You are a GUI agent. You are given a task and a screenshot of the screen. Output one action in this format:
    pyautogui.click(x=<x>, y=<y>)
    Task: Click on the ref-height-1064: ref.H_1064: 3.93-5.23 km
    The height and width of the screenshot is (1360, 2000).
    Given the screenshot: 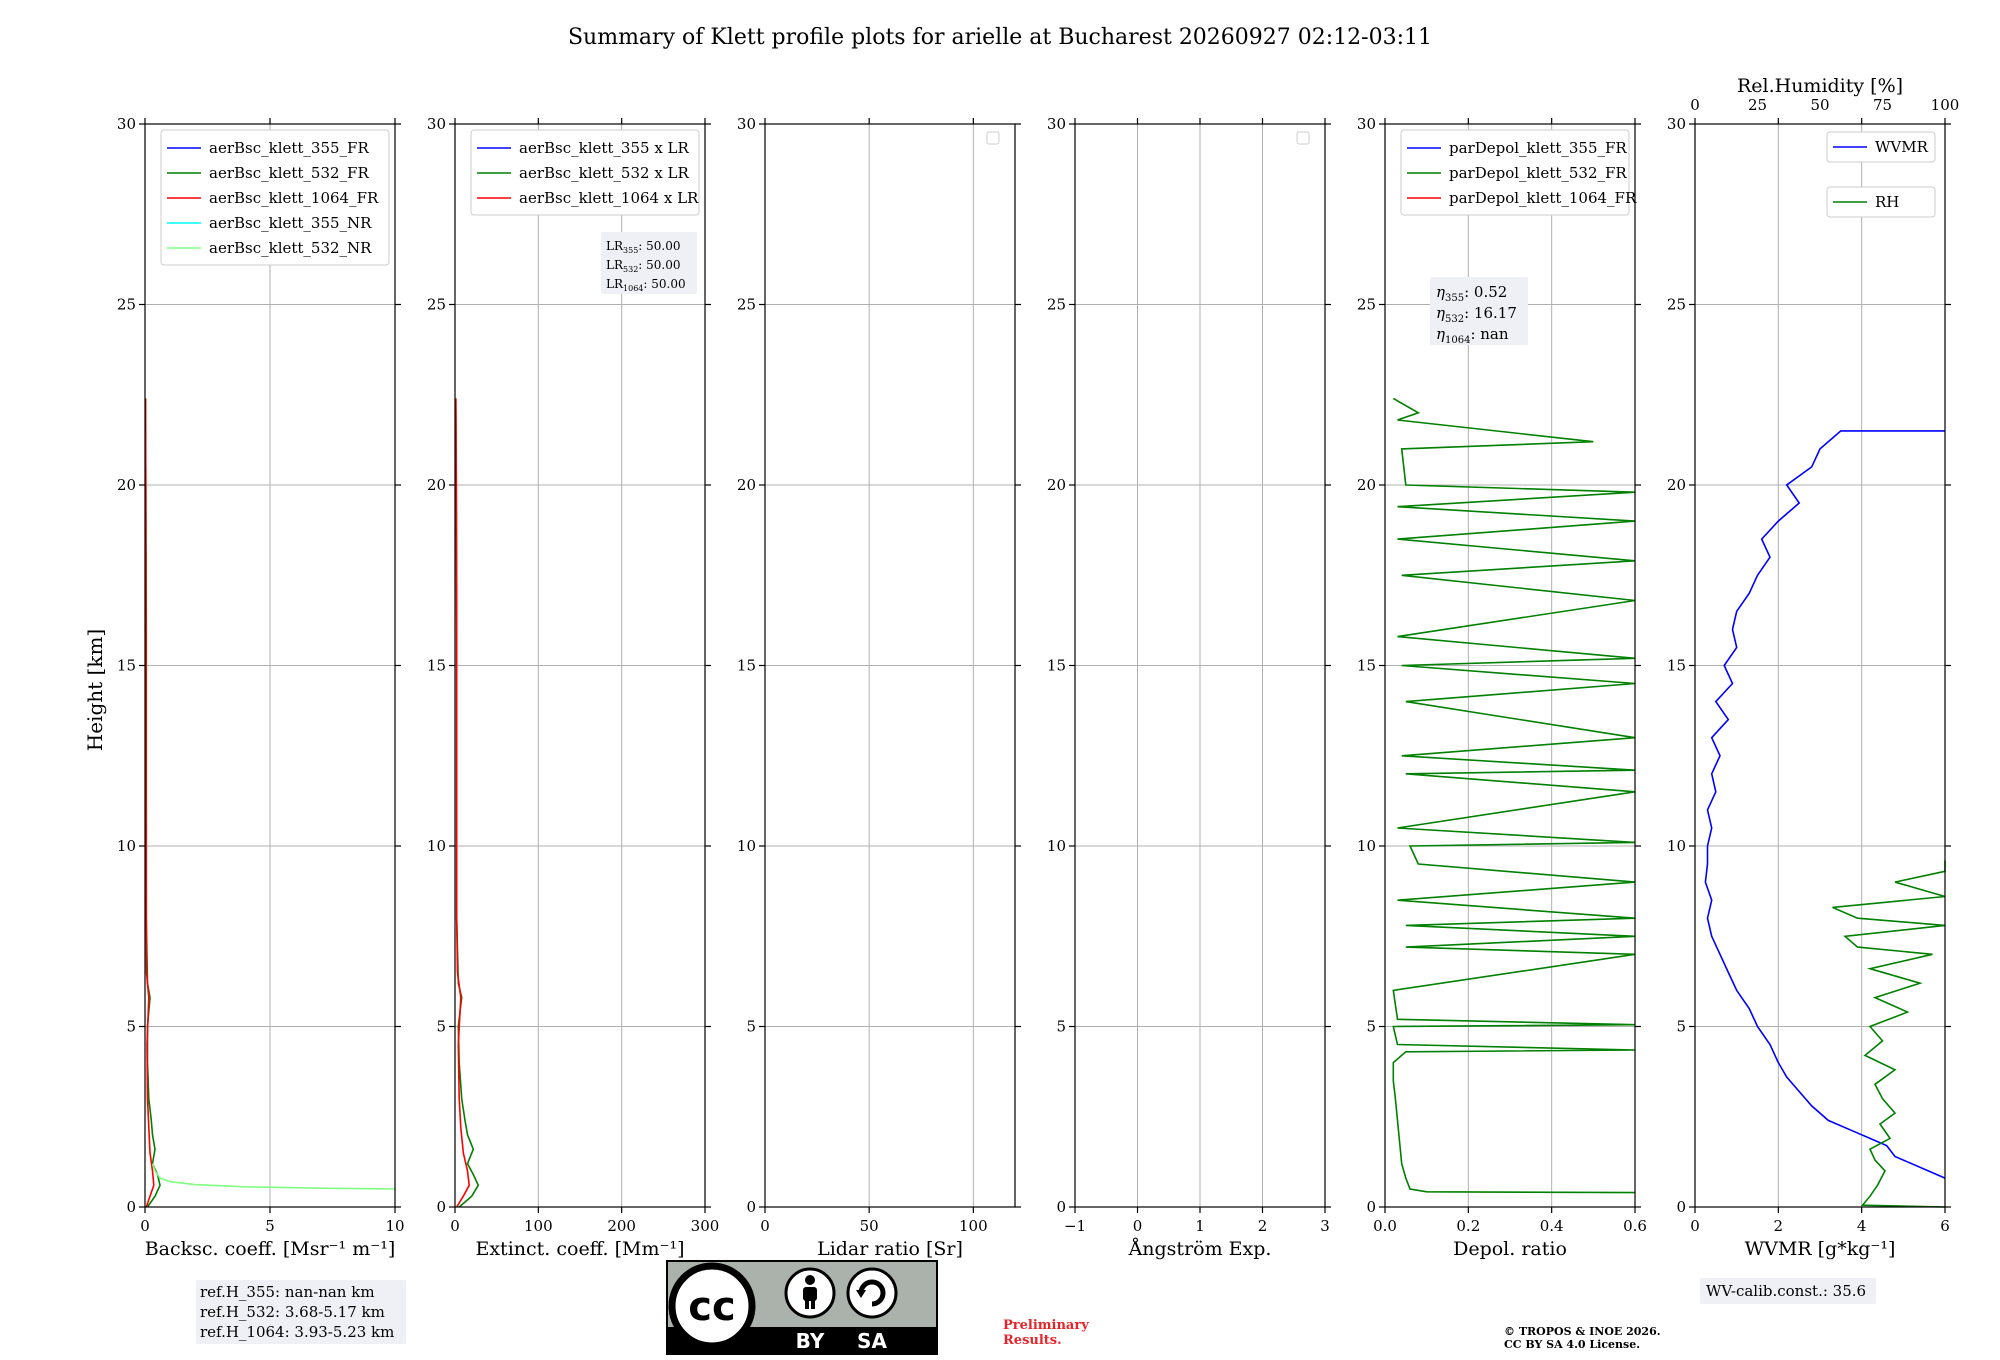 What is the action you would take?
    pyautogui.click(x=297, y=1332)
    